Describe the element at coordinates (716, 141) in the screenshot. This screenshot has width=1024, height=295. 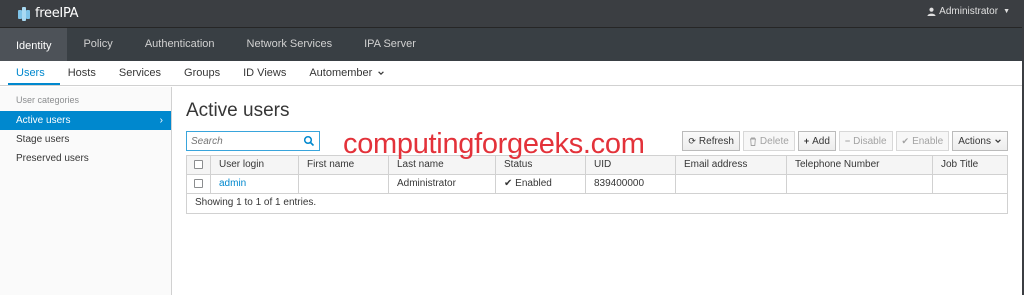
I see `refresh-label: Refresh` at that location.